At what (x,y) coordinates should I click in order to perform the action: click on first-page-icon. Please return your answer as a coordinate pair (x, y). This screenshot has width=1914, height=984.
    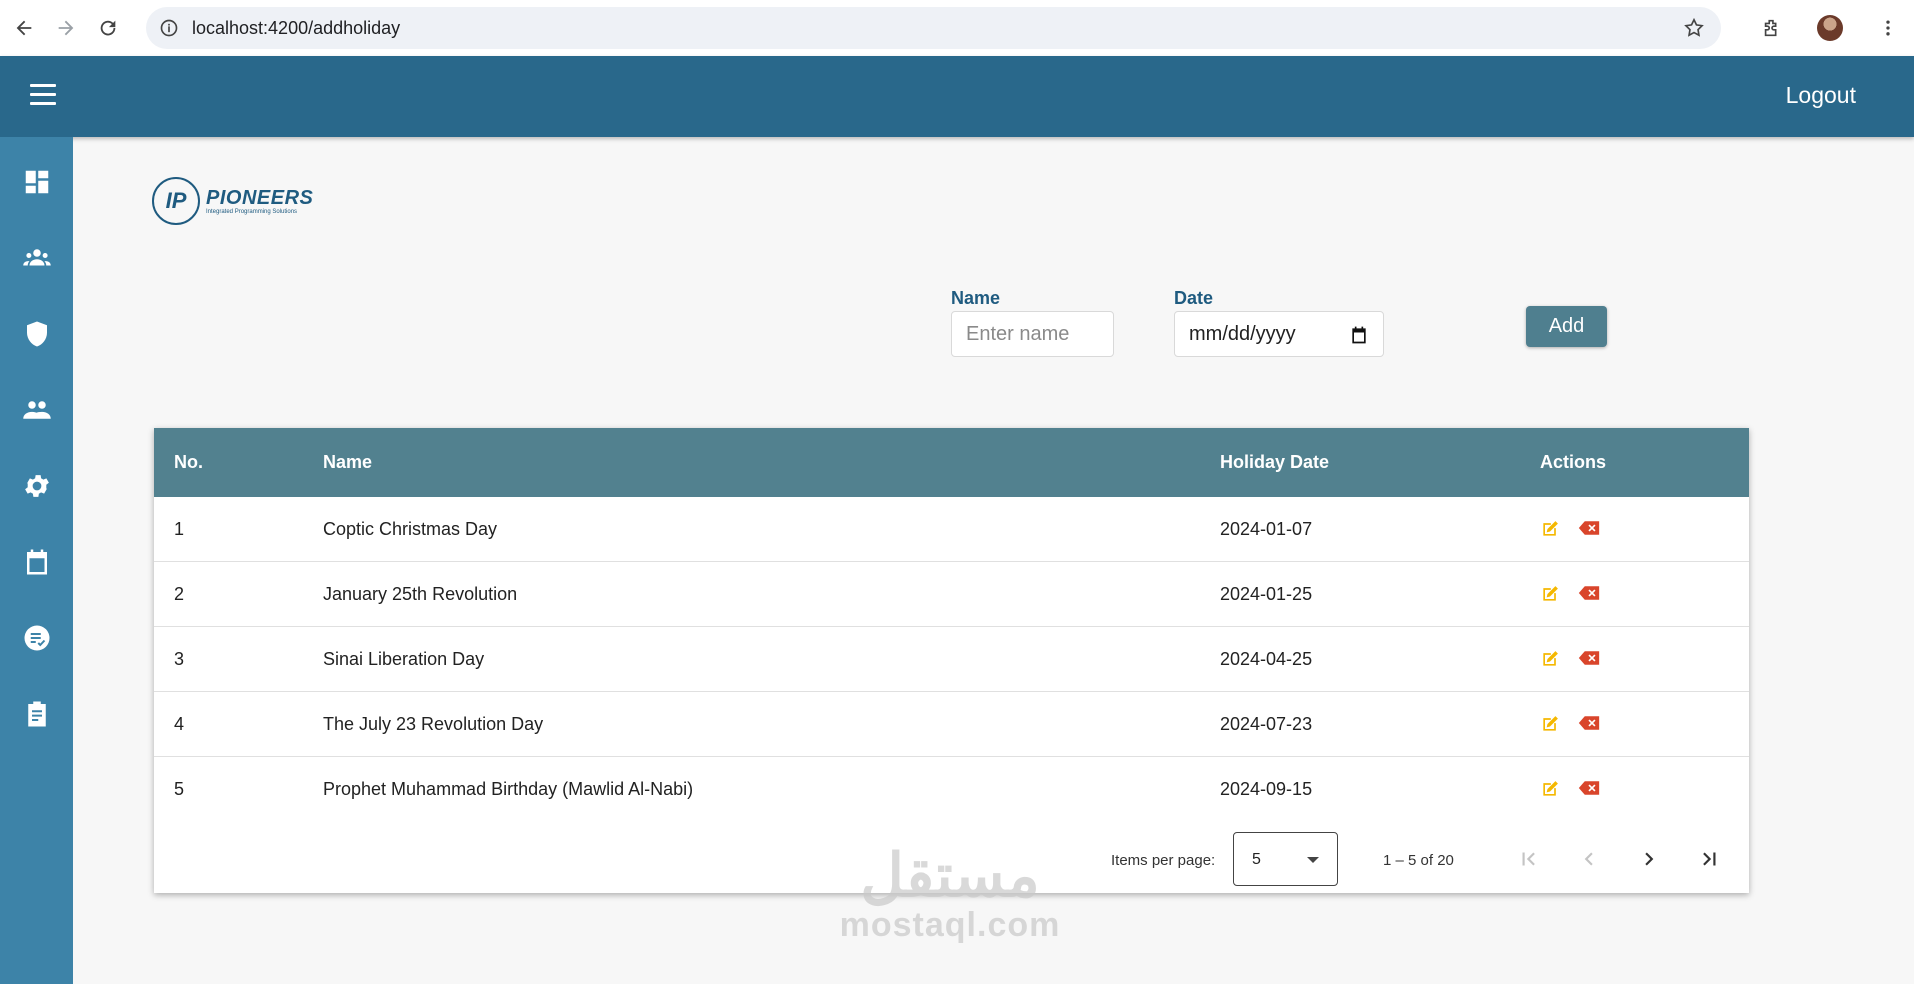
    Looking at the image, I should click on (1529, 859).